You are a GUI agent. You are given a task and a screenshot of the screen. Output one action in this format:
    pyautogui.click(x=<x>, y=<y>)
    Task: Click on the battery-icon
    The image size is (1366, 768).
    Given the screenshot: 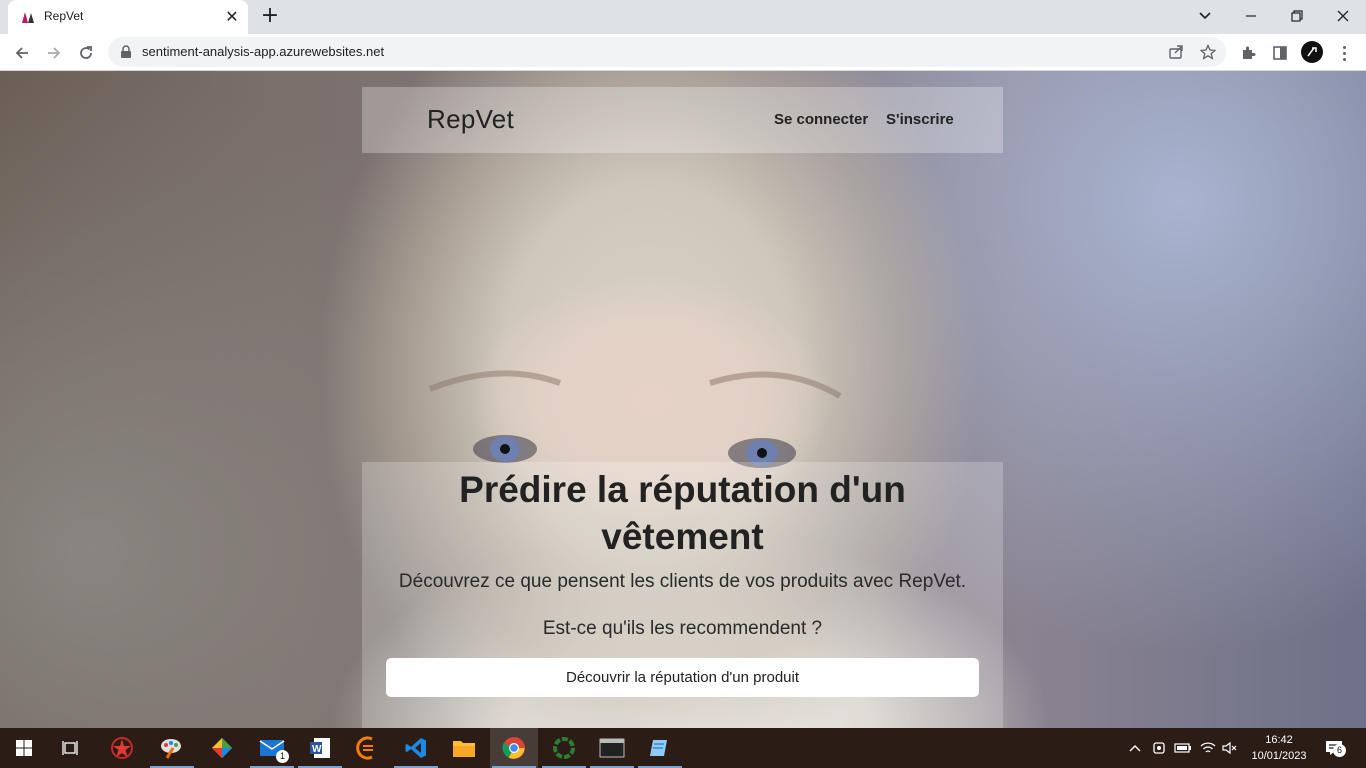 What is the action you would take?
    pyautogui.click(x=1183, y=748)
    